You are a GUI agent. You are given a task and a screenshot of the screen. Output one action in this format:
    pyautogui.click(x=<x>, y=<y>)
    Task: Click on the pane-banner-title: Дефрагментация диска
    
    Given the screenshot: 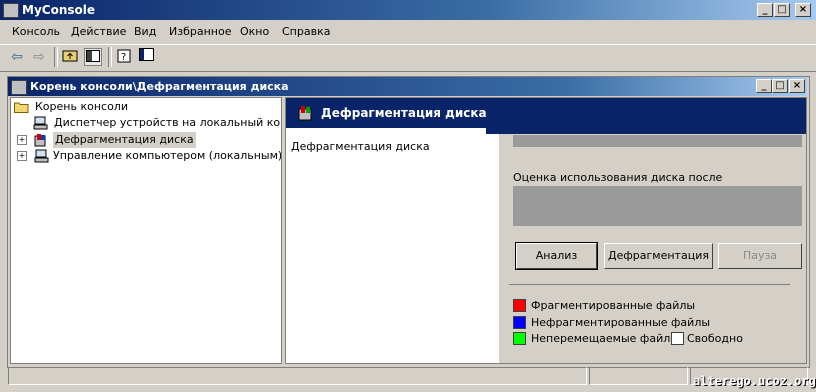 What is the action you would take?
    pyautogui.click(x=404, y=113)
    